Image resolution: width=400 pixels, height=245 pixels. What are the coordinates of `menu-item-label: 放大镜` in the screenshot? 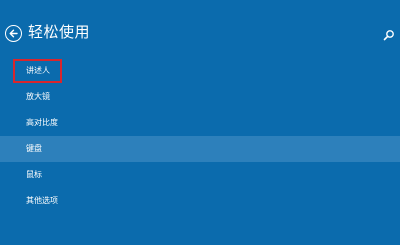 It's located at (38, 96).